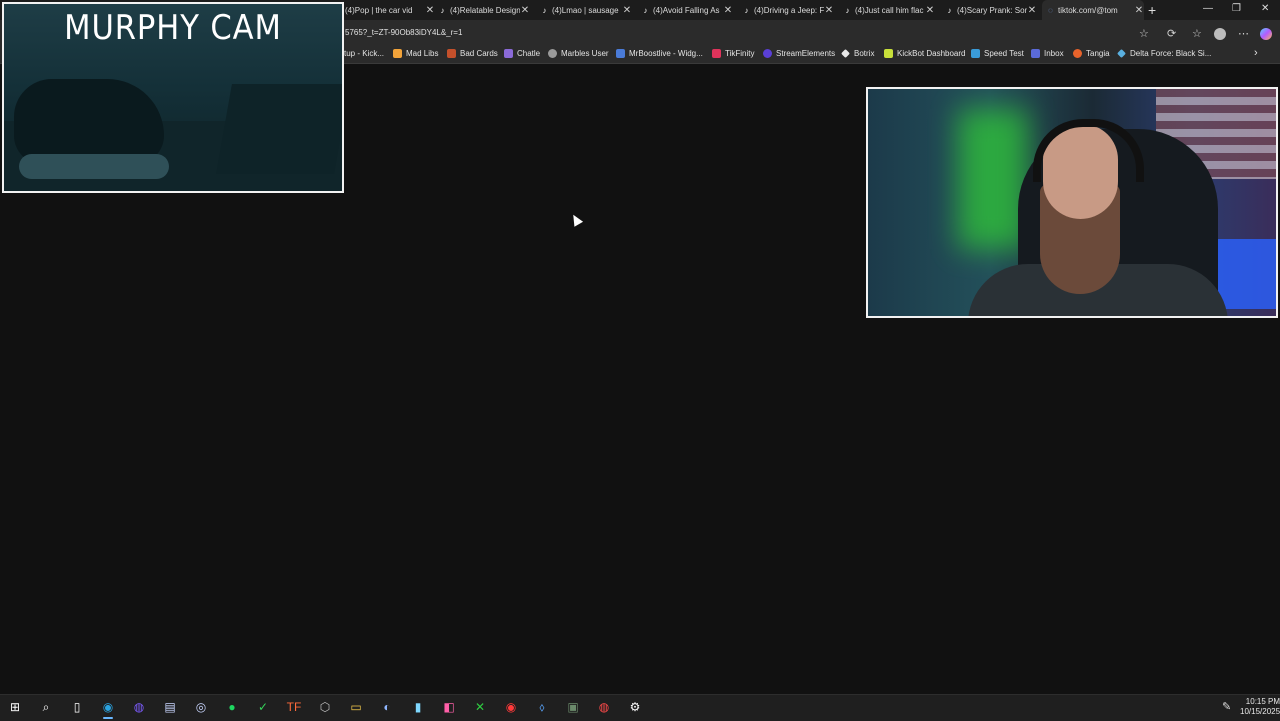  What do you see at coordinates (1236, 8) in the screenshot?
I see `maximize-button: ❐` at bounding box center [1236, 8].